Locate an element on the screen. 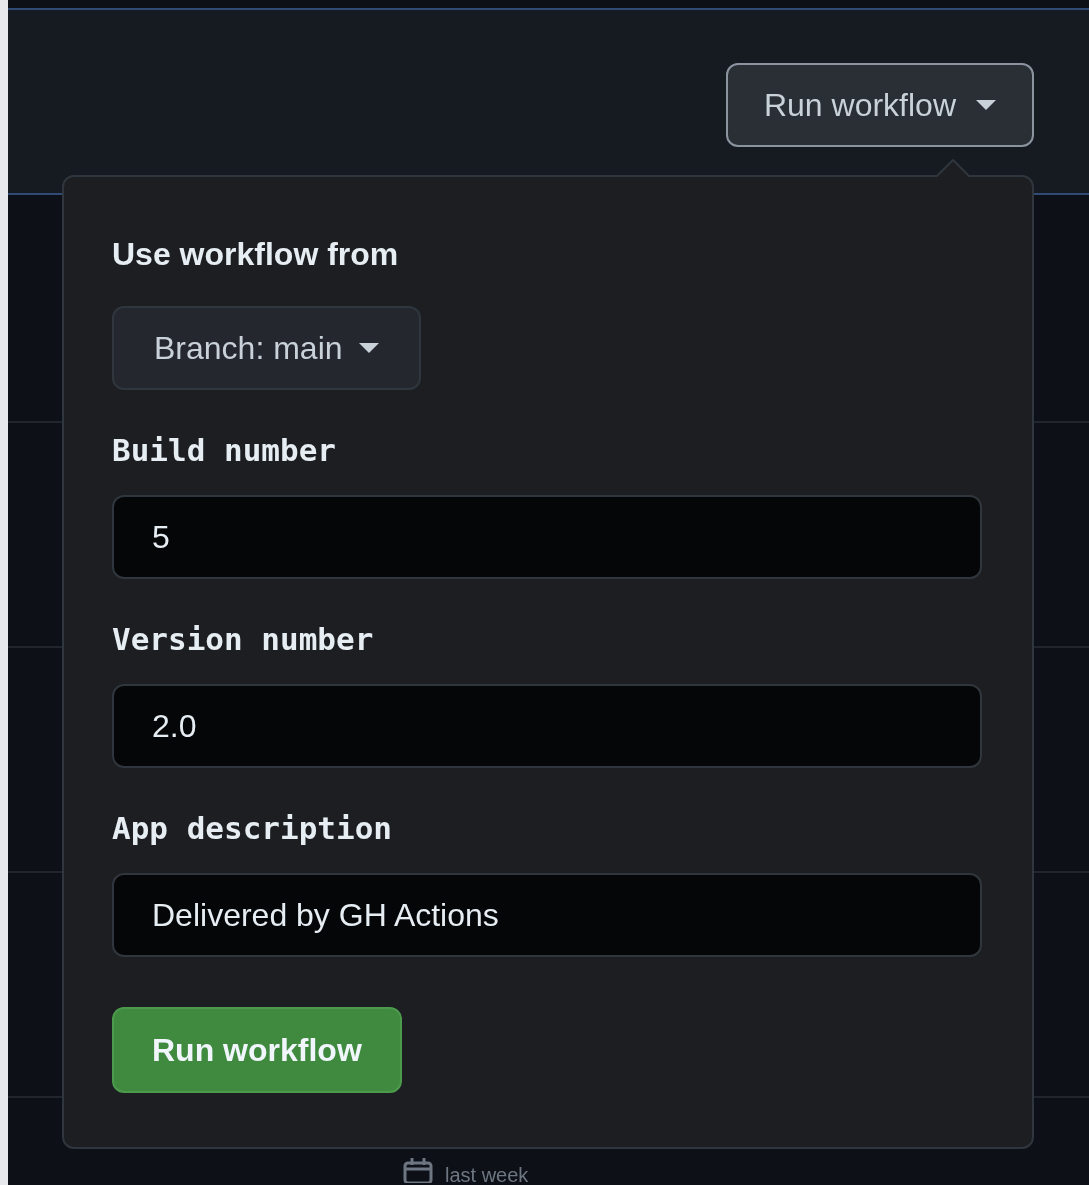 Image resolution: width=1089 pixels, height=1185 pixels. run-workflow-submit-button: Run workflow is located at coordinates (257, 1050).